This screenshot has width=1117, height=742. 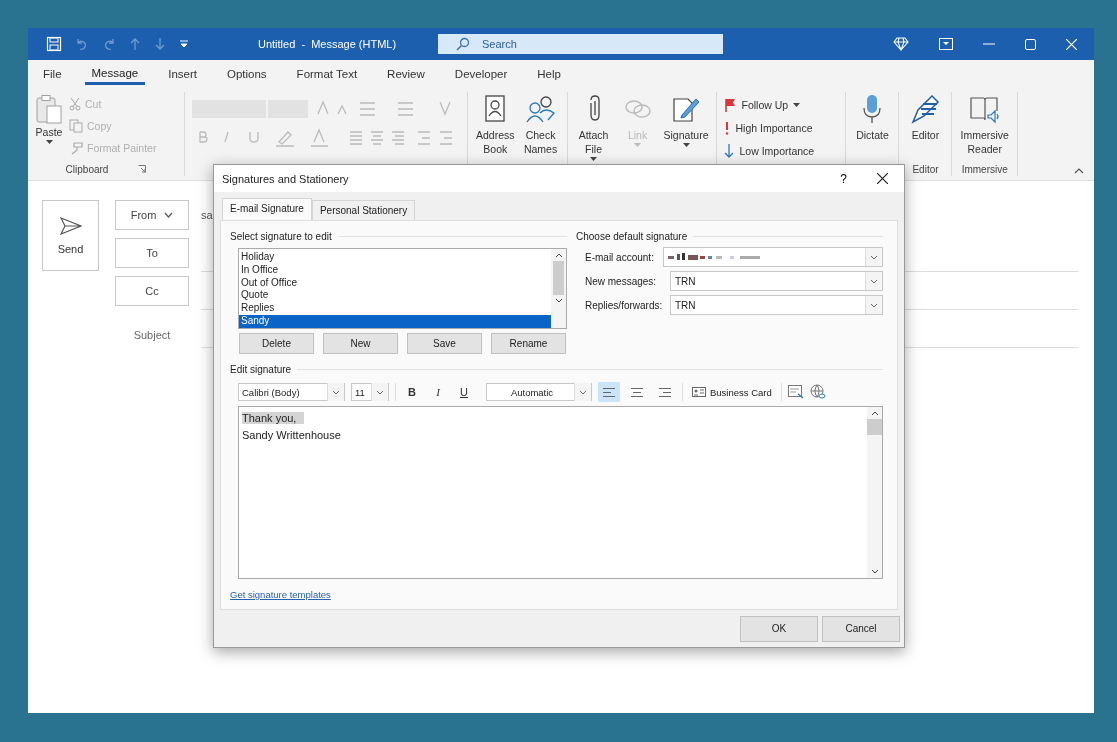 What do you see at coordinates (291, 392) in the screenshot?
I see `font-dropdown: Calibri (Body)` at bounding box center [291, 392].